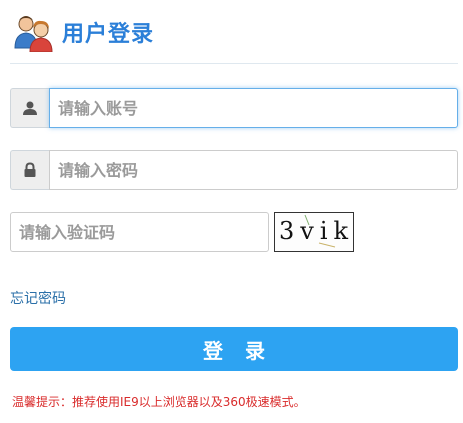 This screenshot has height=423, width=463. What do you see at coordinates (234, 349) in the screenshot?
I see `login-button: 登录` at bounding box center [234, 349].